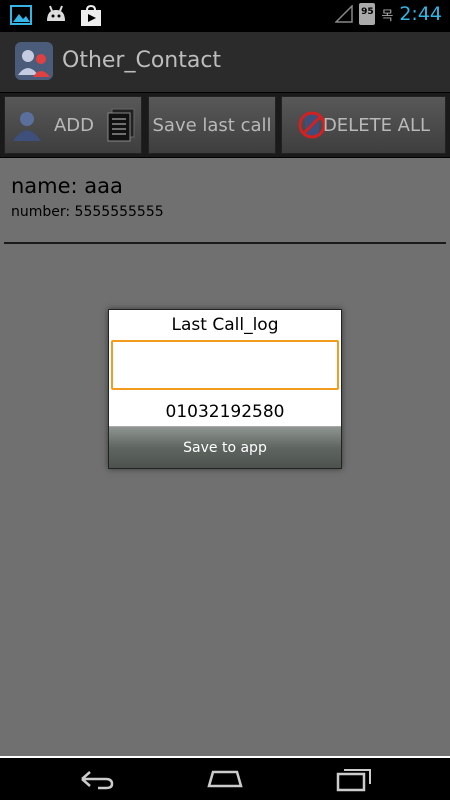  What do you see at coordinates (420, 14) in the screenshot?
I see `status-time: 2:44` at bounding box center [420, 14].